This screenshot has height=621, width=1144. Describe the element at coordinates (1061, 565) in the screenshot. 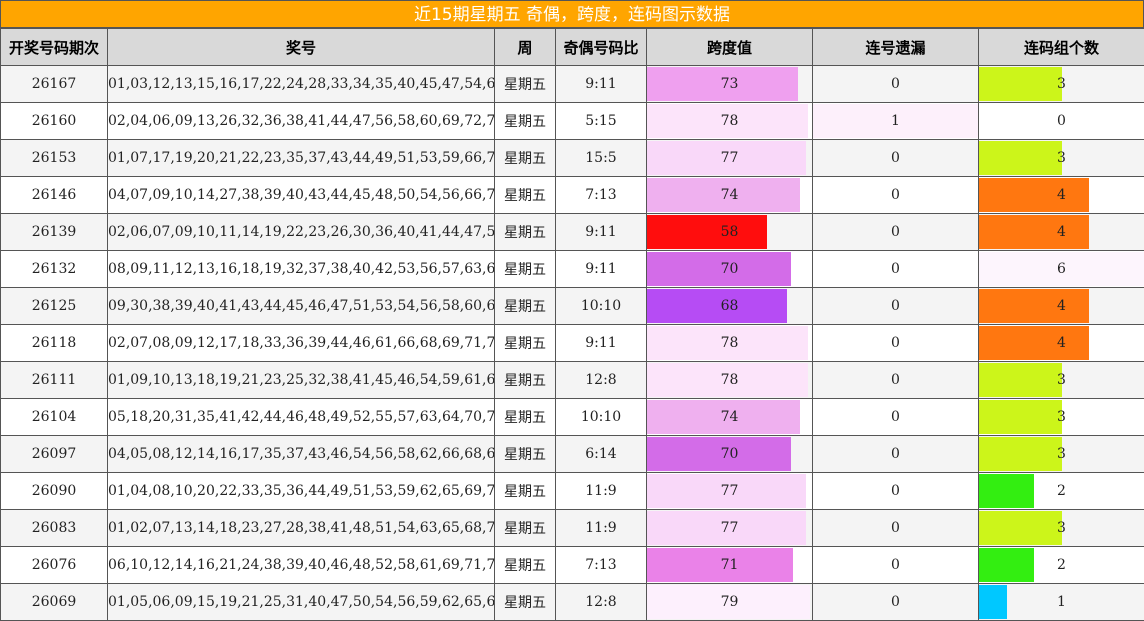

I see `groups-cell-value: 2` at that location.